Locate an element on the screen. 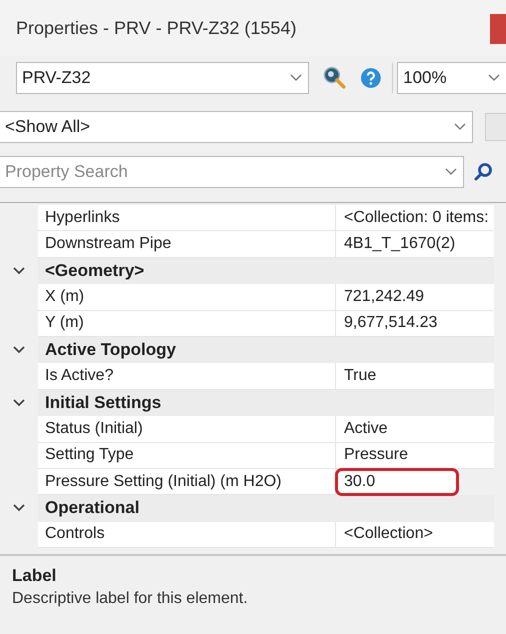 The height and width of the screenshot is (634, 506). property-value: 30.0 is located at coordinates (397, 482).